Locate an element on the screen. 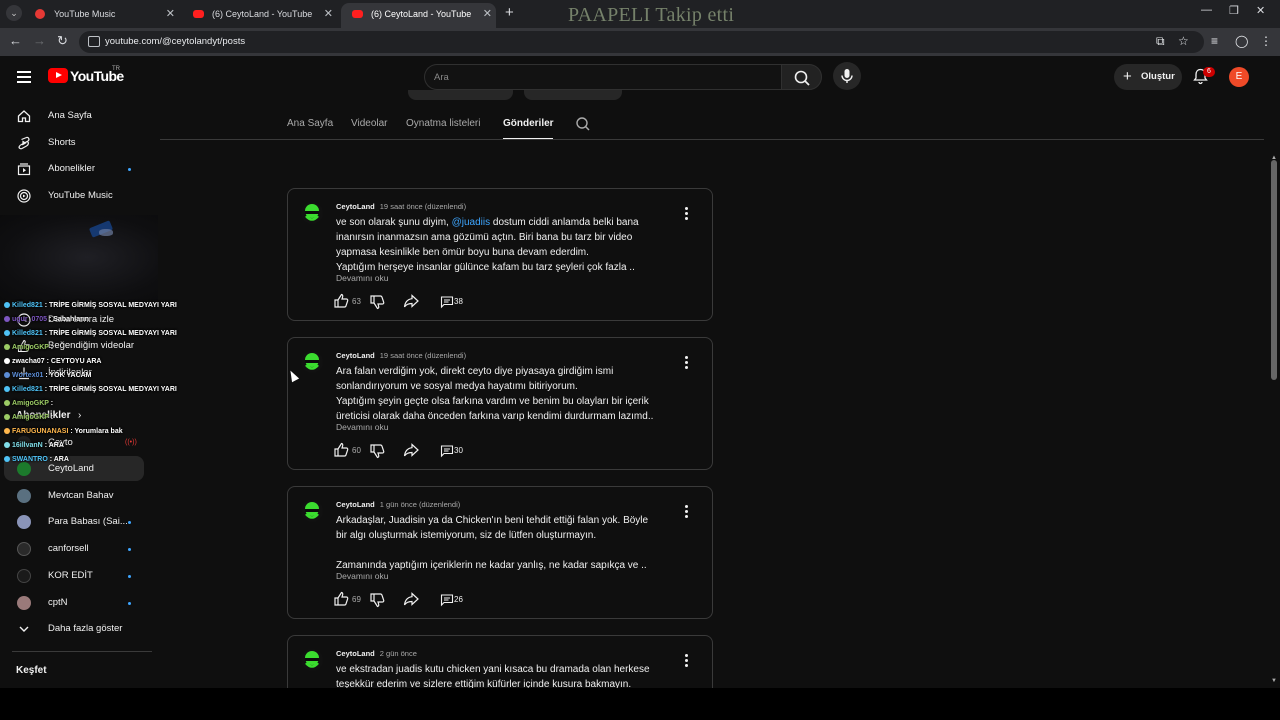 The height and width of the screenshot is (720, 1280). new-content-dot is located at coordinates (129, 522).